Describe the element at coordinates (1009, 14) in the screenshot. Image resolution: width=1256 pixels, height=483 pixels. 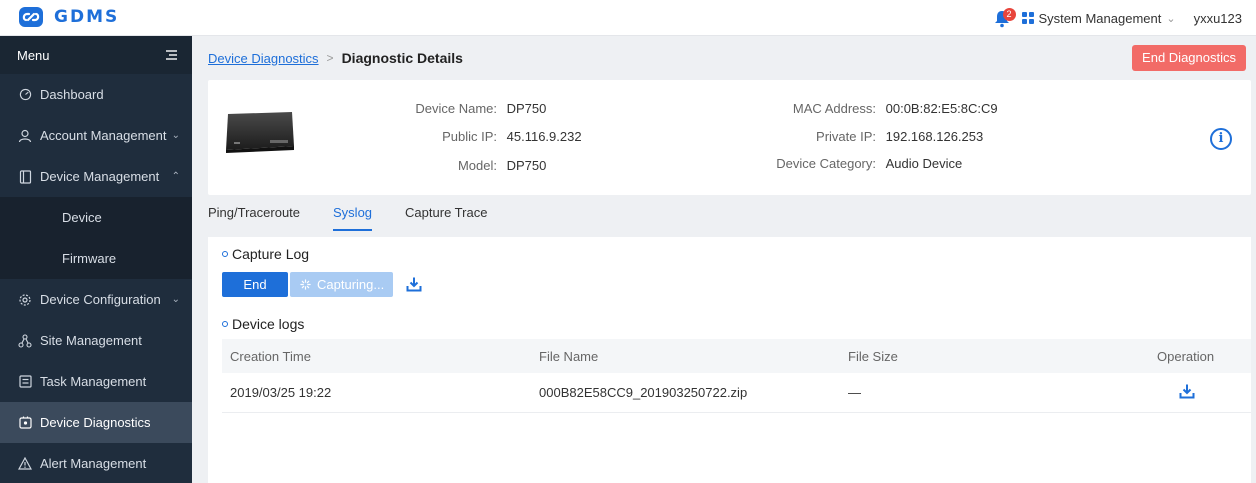
I see `notification-badge: 2` at that location.